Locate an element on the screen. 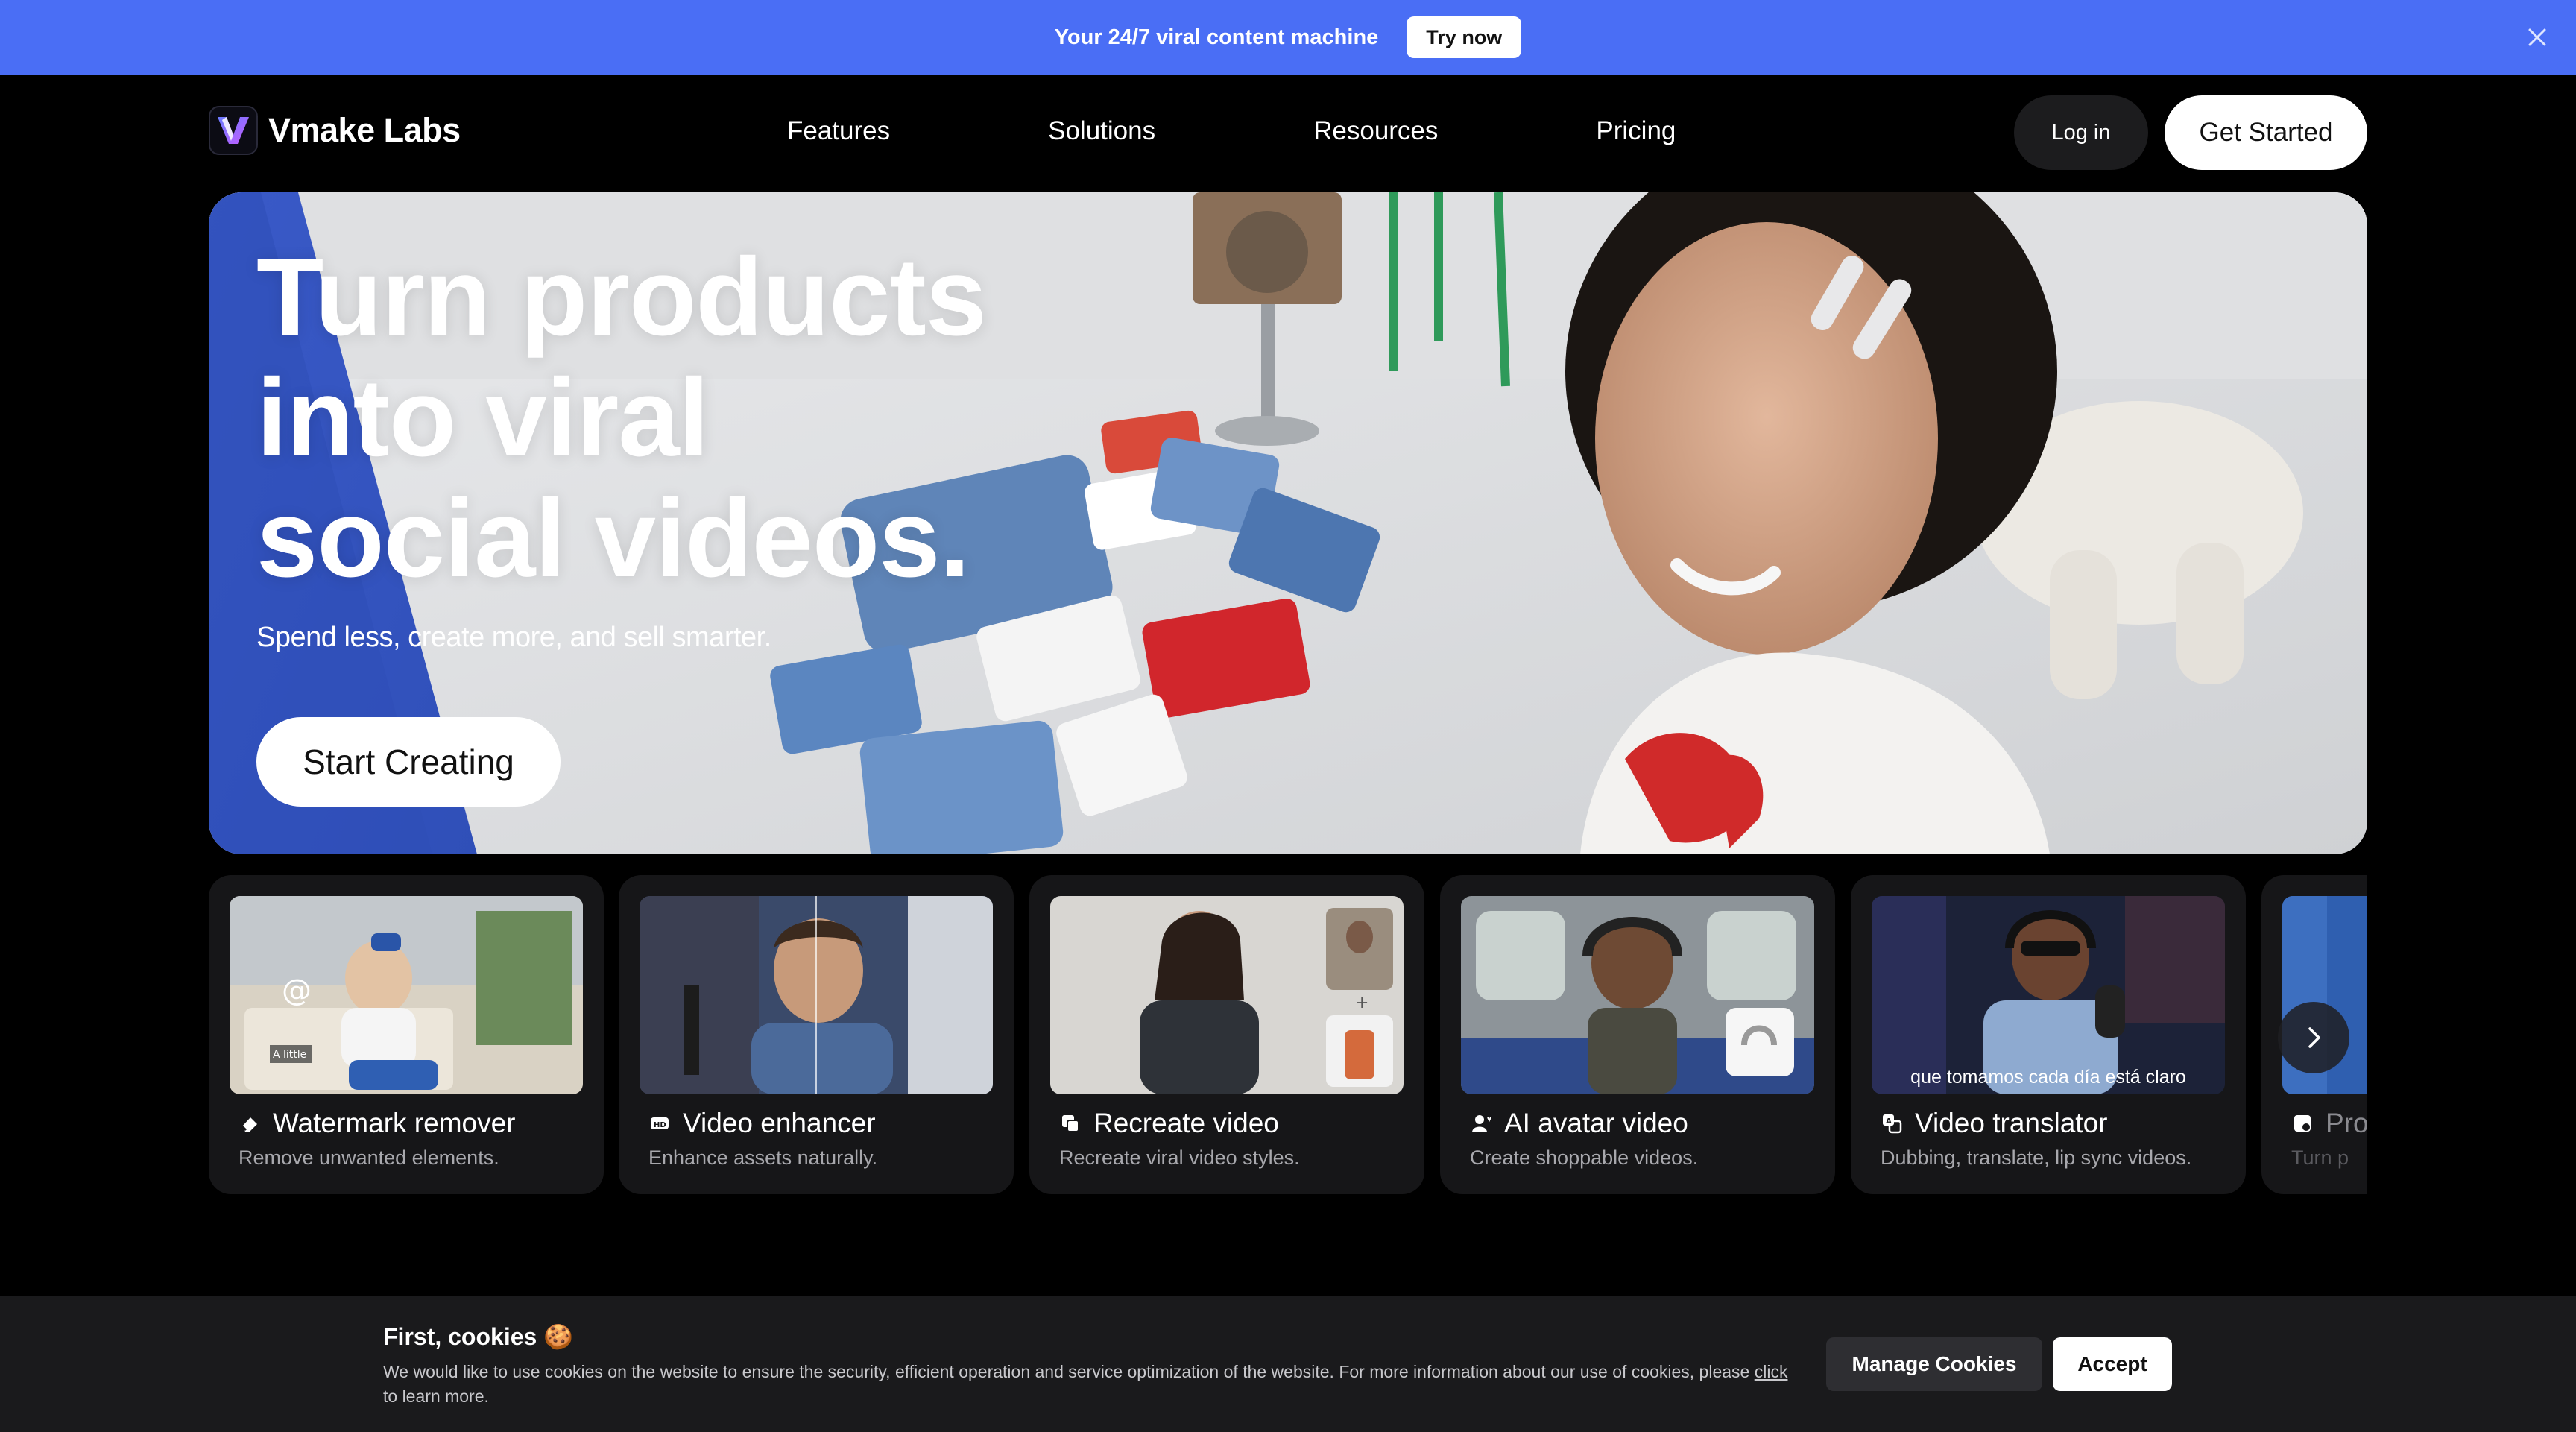  subtitle-caption: que tomamos cada día está claro is located at coordinates (2048, 1077).